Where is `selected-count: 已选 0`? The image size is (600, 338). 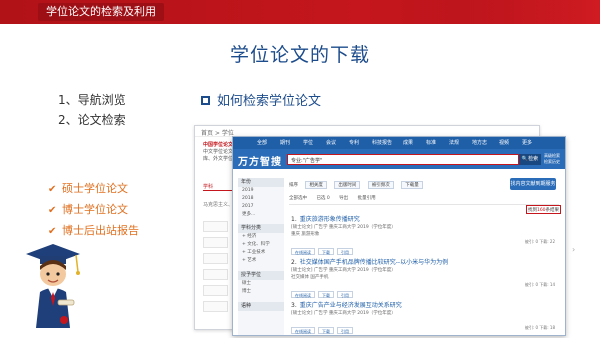
selected-count: 已选 0 is located at coordinates (323, 198).